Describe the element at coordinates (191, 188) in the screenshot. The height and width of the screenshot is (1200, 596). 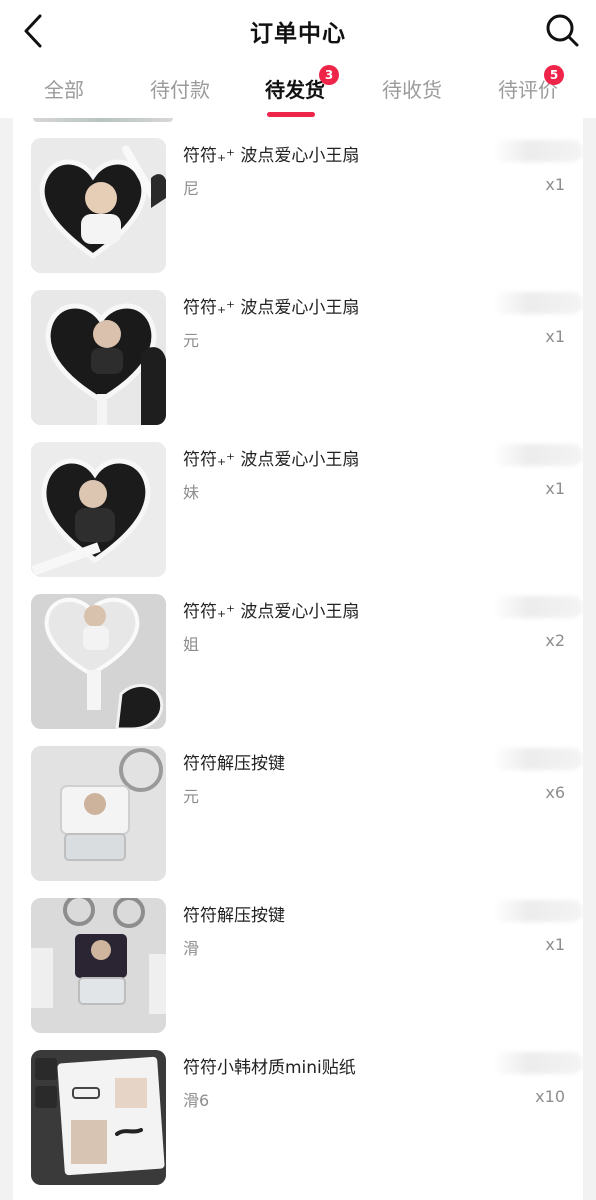
I see `product-spec: 尼` at that location.